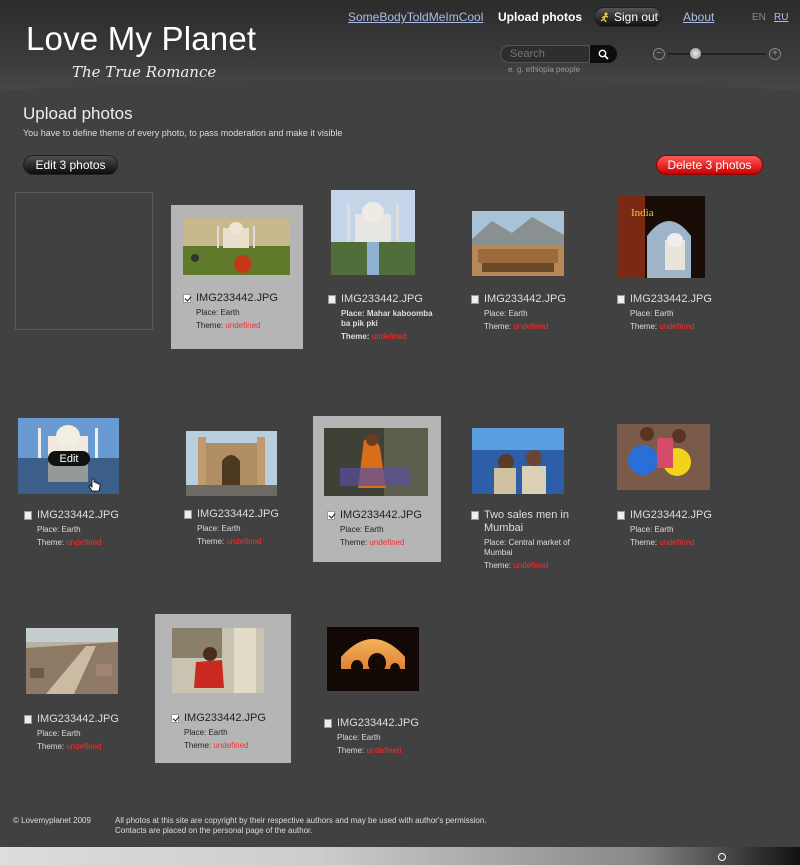 Image resolution: width=800 pixels, height=865 pixels. I want to click on zoom-out-icon: −, so click(659, 54).